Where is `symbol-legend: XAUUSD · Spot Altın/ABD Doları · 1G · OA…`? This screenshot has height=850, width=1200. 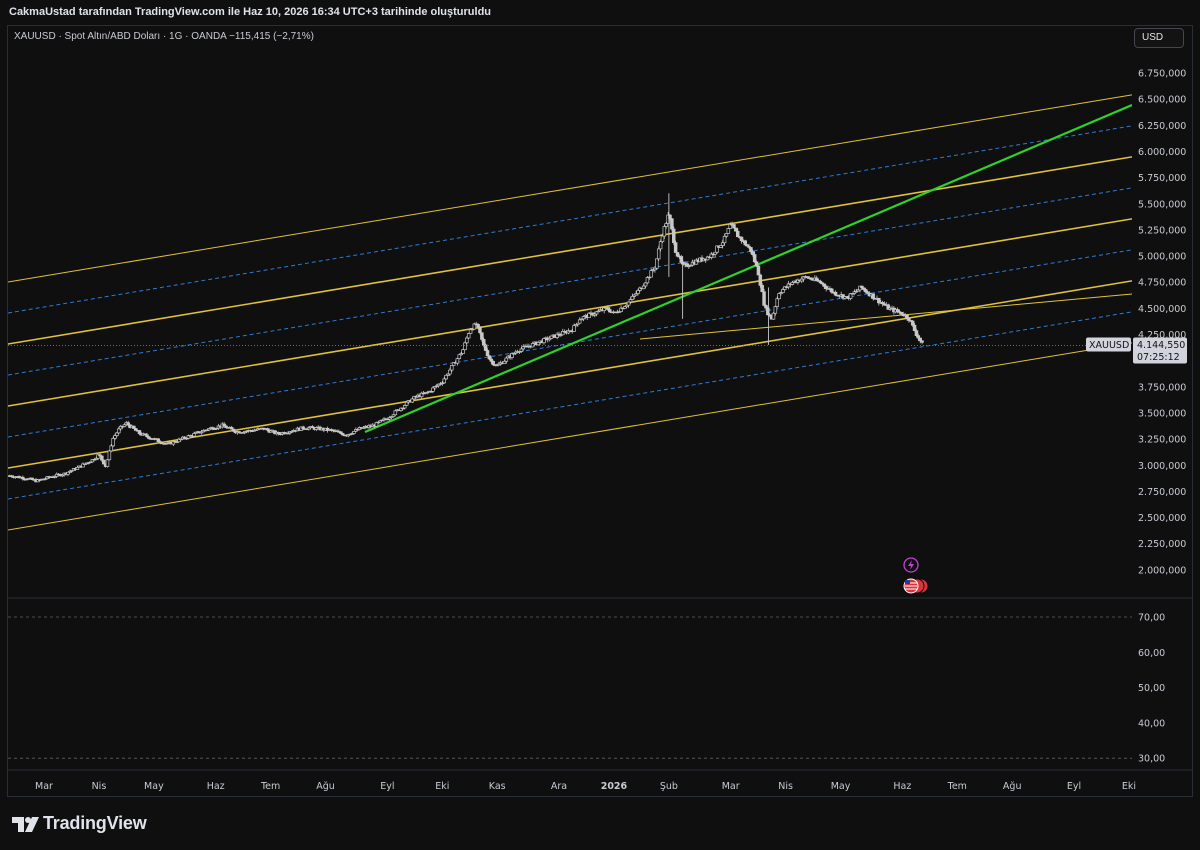
symbol-legend: XAUUSD · Spot Altın/ABD Doları · 1G · OA… is located at coordinates (164, 36).